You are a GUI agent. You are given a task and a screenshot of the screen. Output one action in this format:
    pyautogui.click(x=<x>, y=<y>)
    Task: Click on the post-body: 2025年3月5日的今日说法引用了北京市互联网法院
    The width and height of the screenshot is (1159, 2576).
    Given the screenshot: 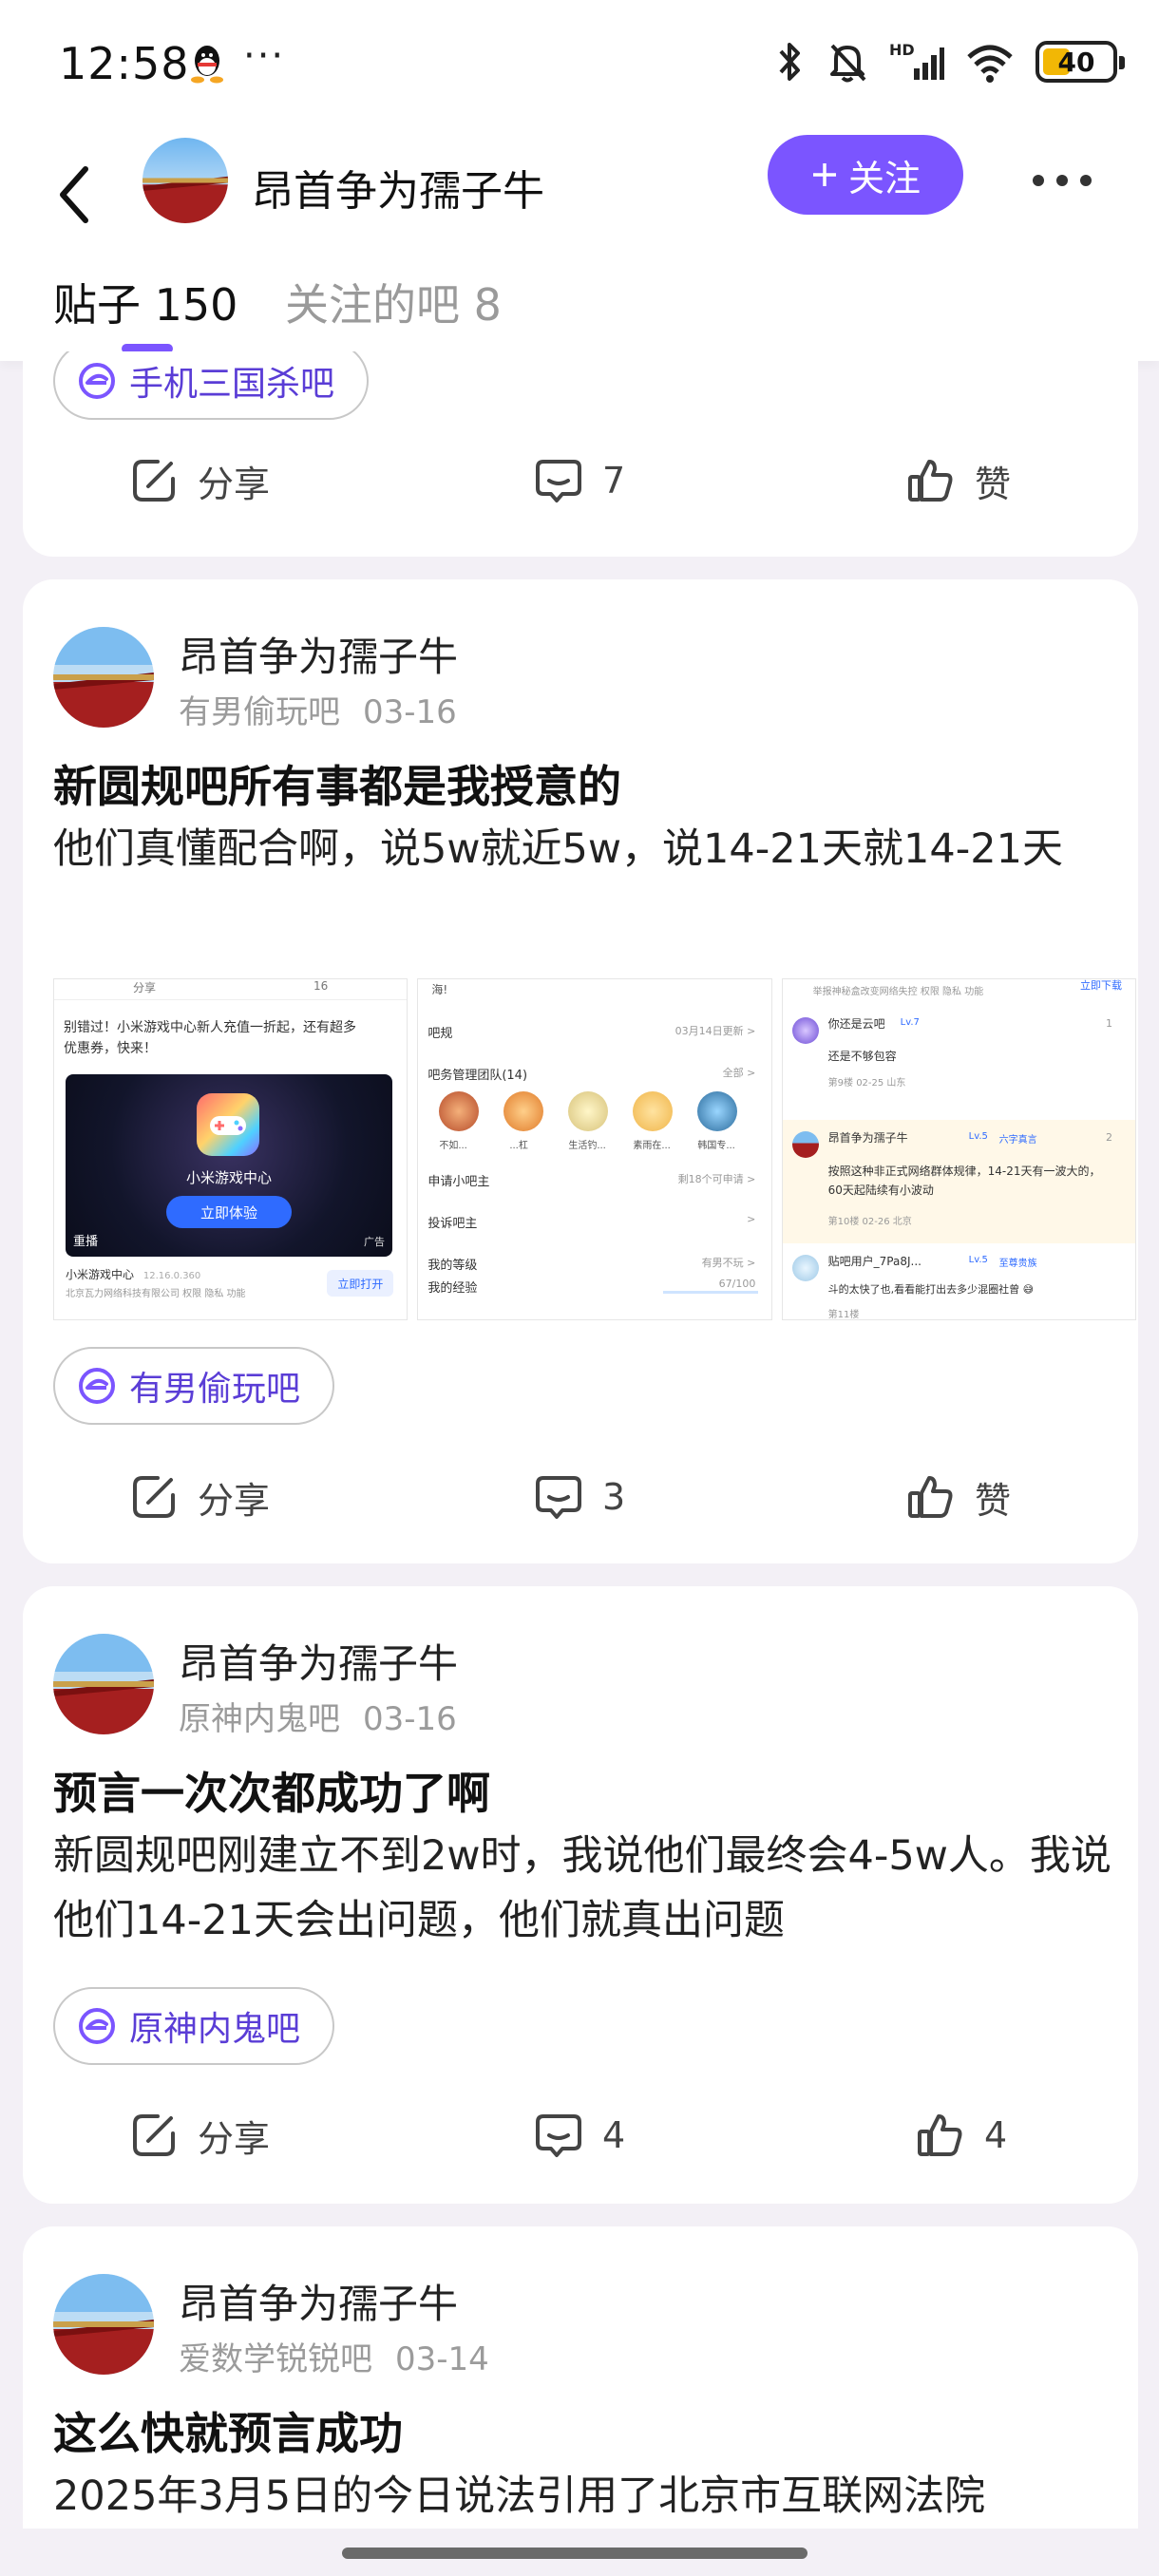 What is the action you would take?
    pyautogui.click(x=594, y=2496)
    